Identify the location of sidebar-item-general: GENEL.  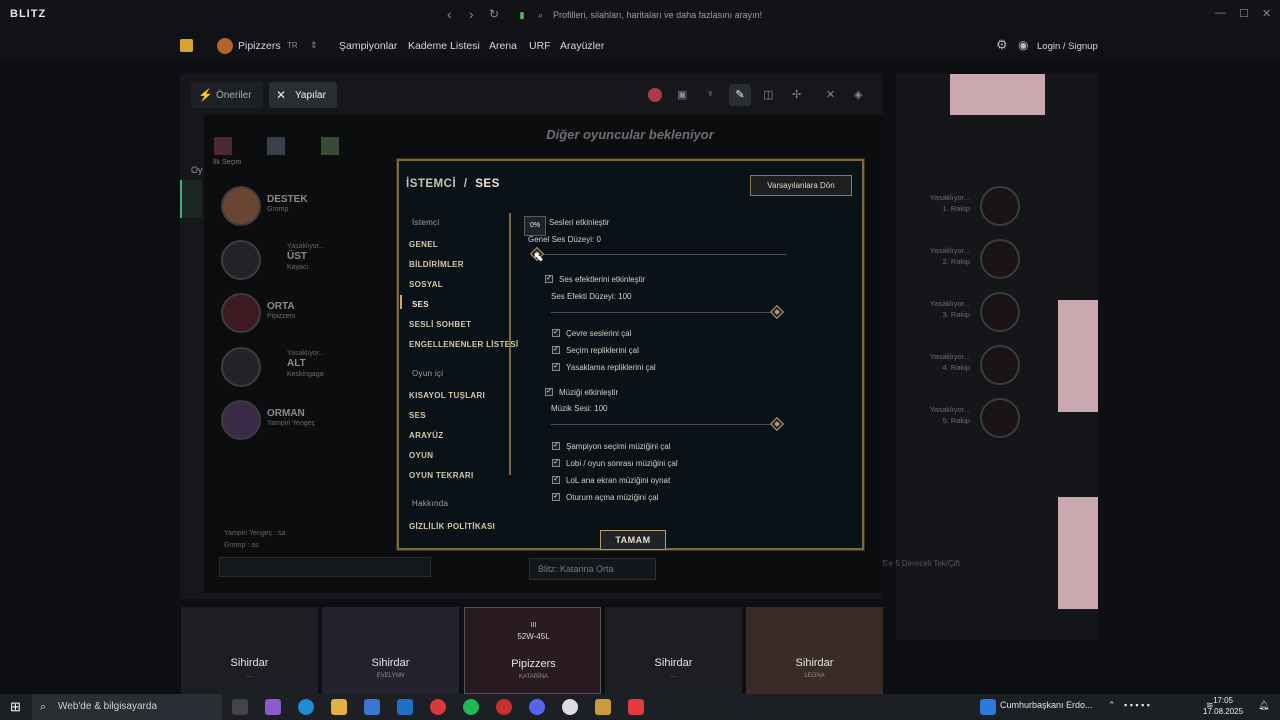
(423, 244).